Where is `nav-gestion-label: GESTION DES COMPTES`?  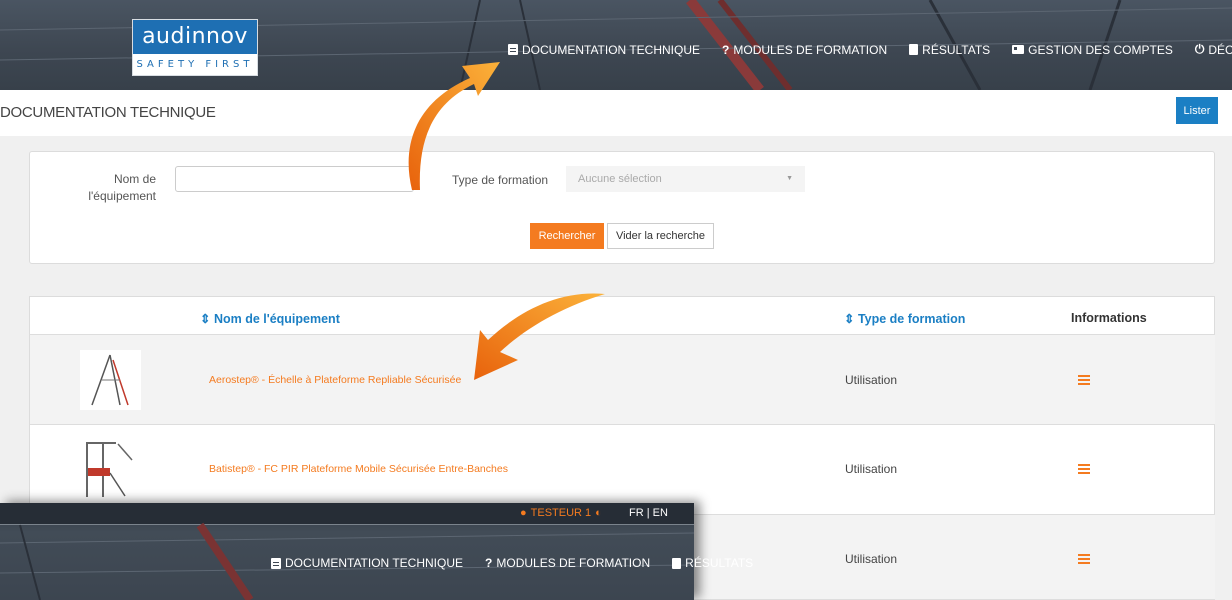 nav-gestion-label: GESTION DES COMPTES is located at coordinates (1100, 49).